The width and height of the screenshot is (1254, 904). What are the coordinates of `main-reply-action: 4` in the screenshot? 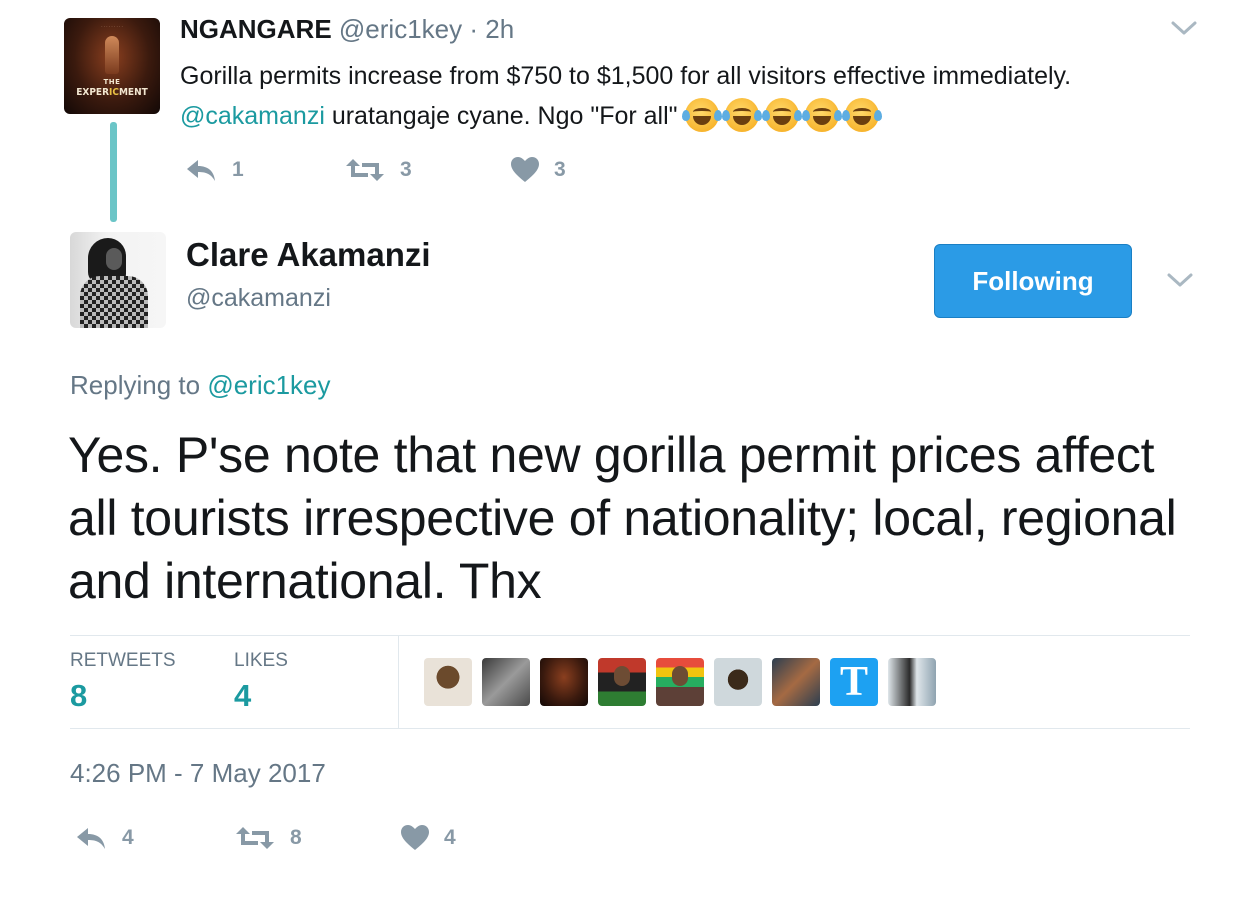 It's located at (104, 838).